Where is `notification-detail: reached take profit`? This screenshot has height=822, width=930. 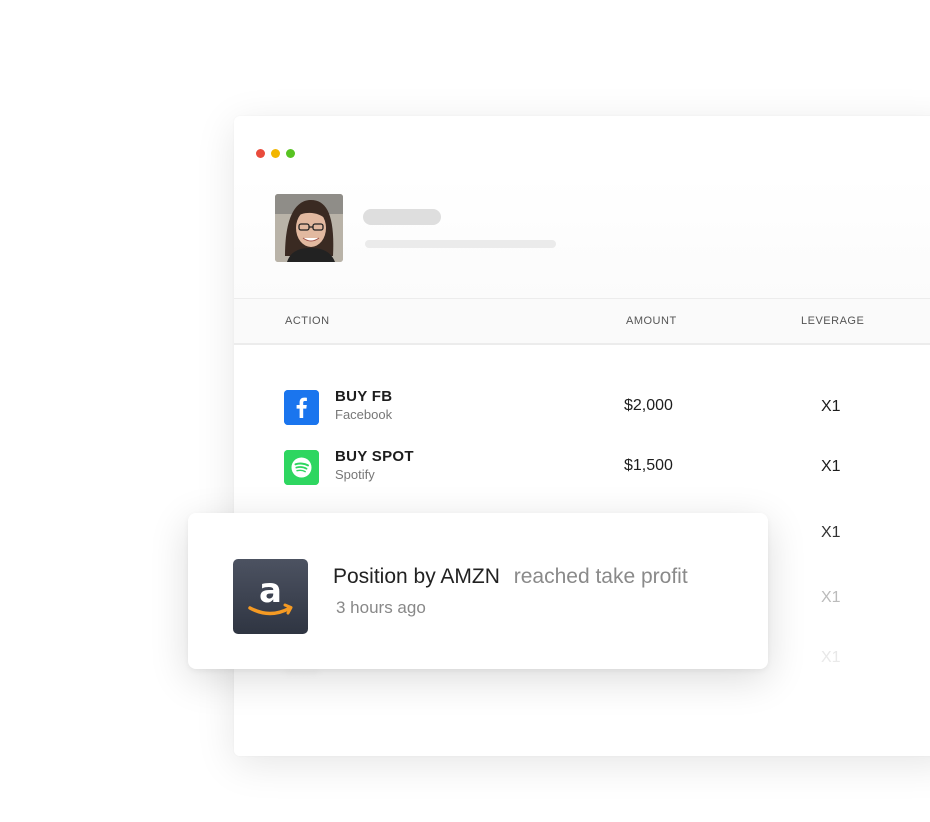 notification-detail: reached take profit is located at coordinates (600, 576).